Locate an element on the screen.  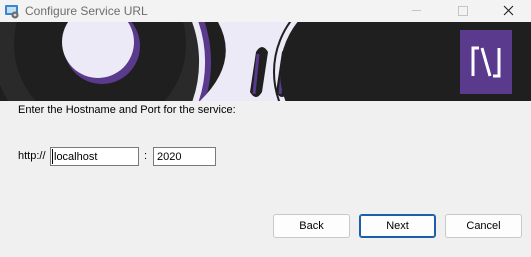
product-logo-icon is located at coordinates (486, 62).